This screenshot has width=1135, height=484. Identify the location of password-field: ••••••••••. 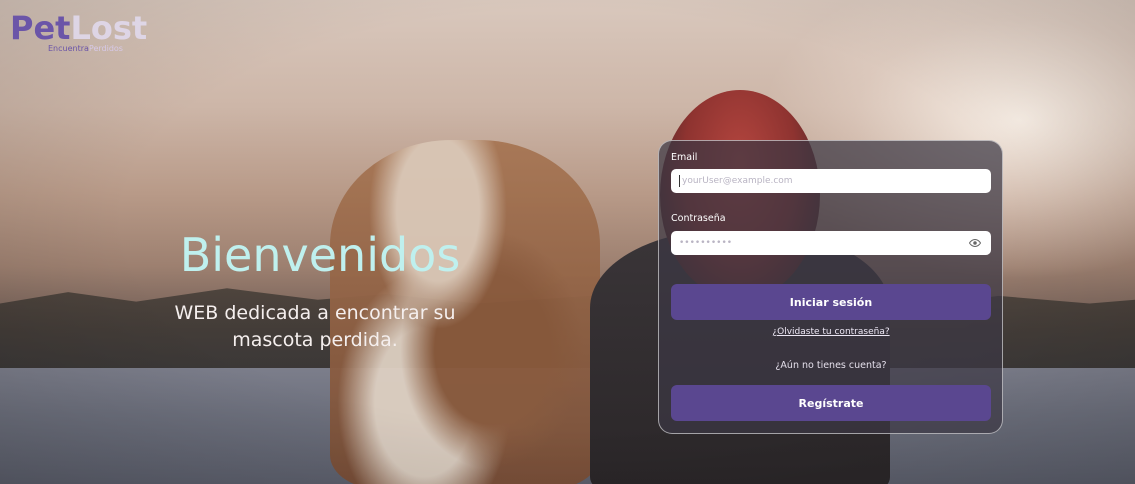
(831, 243).